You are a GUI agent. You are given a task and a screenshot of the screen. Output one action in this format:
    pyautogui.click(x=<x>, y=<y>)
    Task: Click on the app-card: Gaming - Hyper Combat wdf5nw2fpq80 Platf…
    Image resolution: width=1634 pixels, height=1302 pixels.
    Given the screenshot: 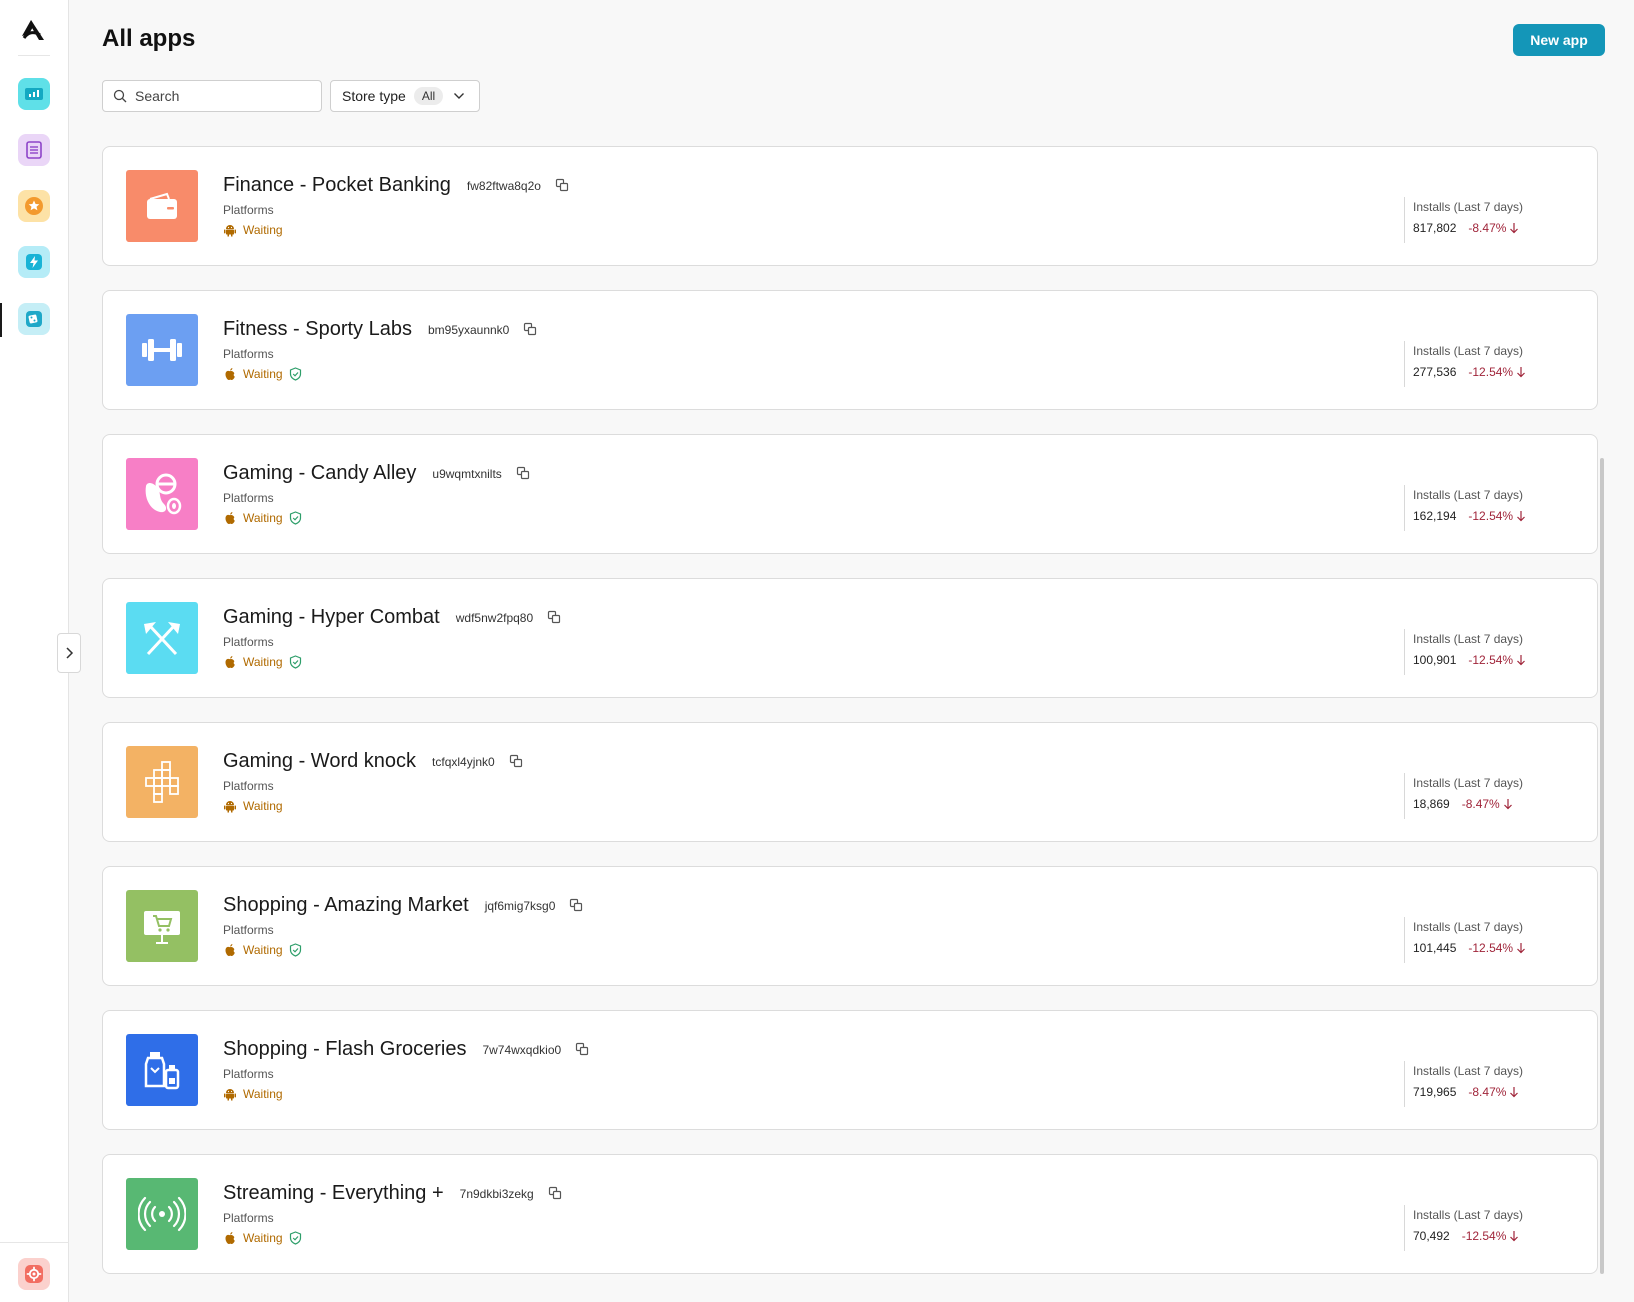 What is the action you would take?
    pyautogui.click(x=850, y=638)
    